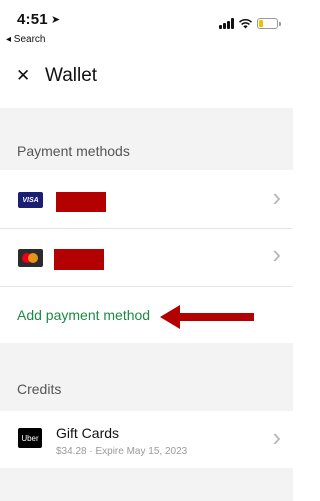 This screenshot has height=501, width=320. What do you see at coordinates (146, 377) in the screenshot?
I see `section-header-credits: Credits` at bounding box center [146, 377].